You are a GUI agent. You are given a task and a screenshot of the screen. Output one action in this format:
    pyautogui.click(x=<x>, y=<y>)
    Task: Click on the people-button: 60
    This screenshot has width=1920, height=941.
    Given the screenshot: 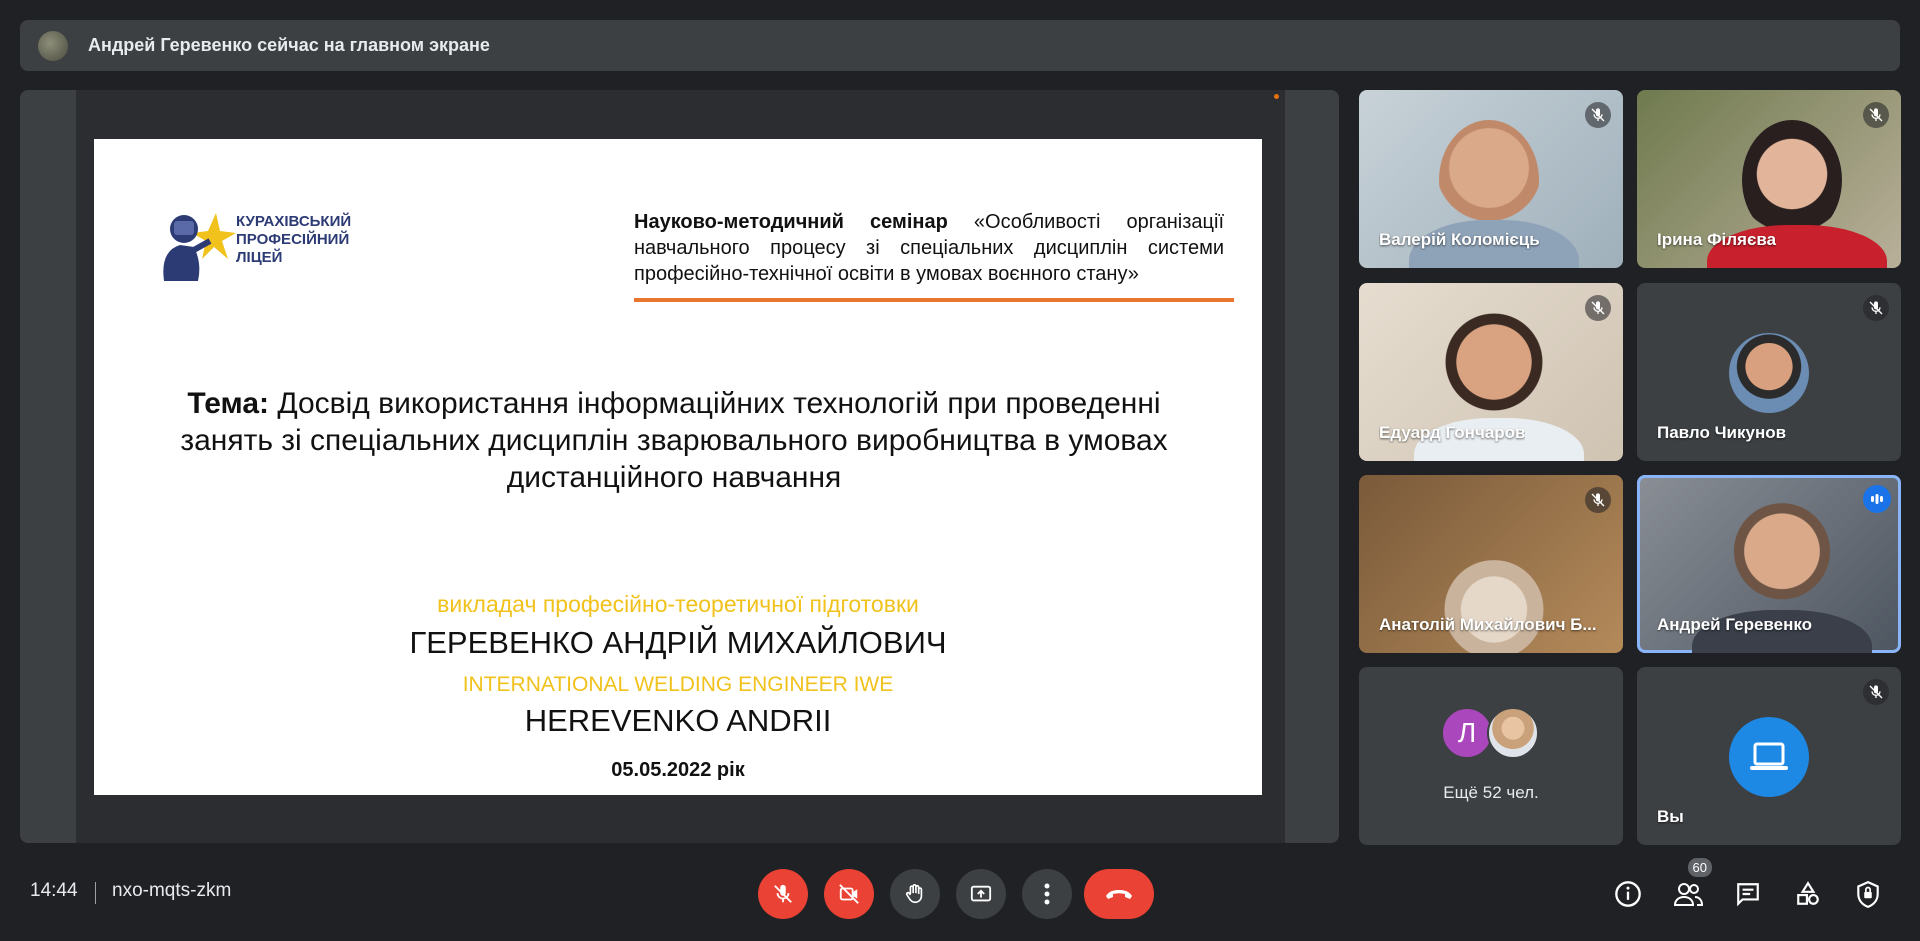 What is the action you would take?
    pyautogui.click(x=1689, y=887)
    